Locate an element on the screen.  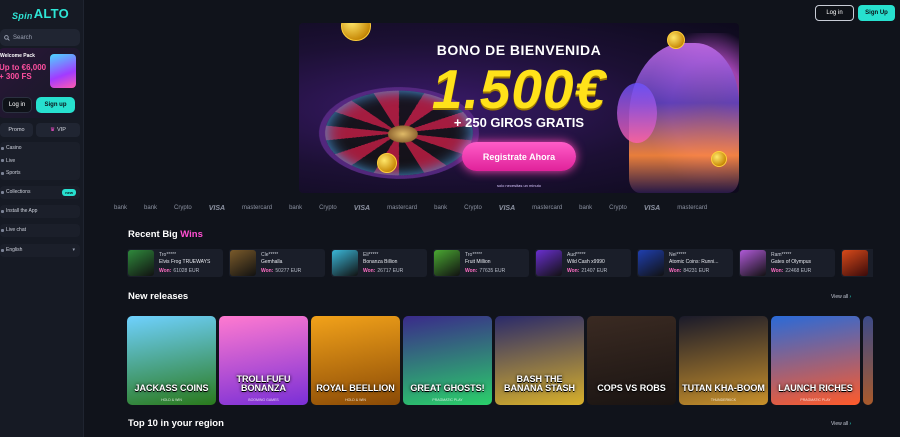
recent-win-card: Aud***** Wild Cash x9990 Won: 21407 EUR is located at coordinates (583, 263).